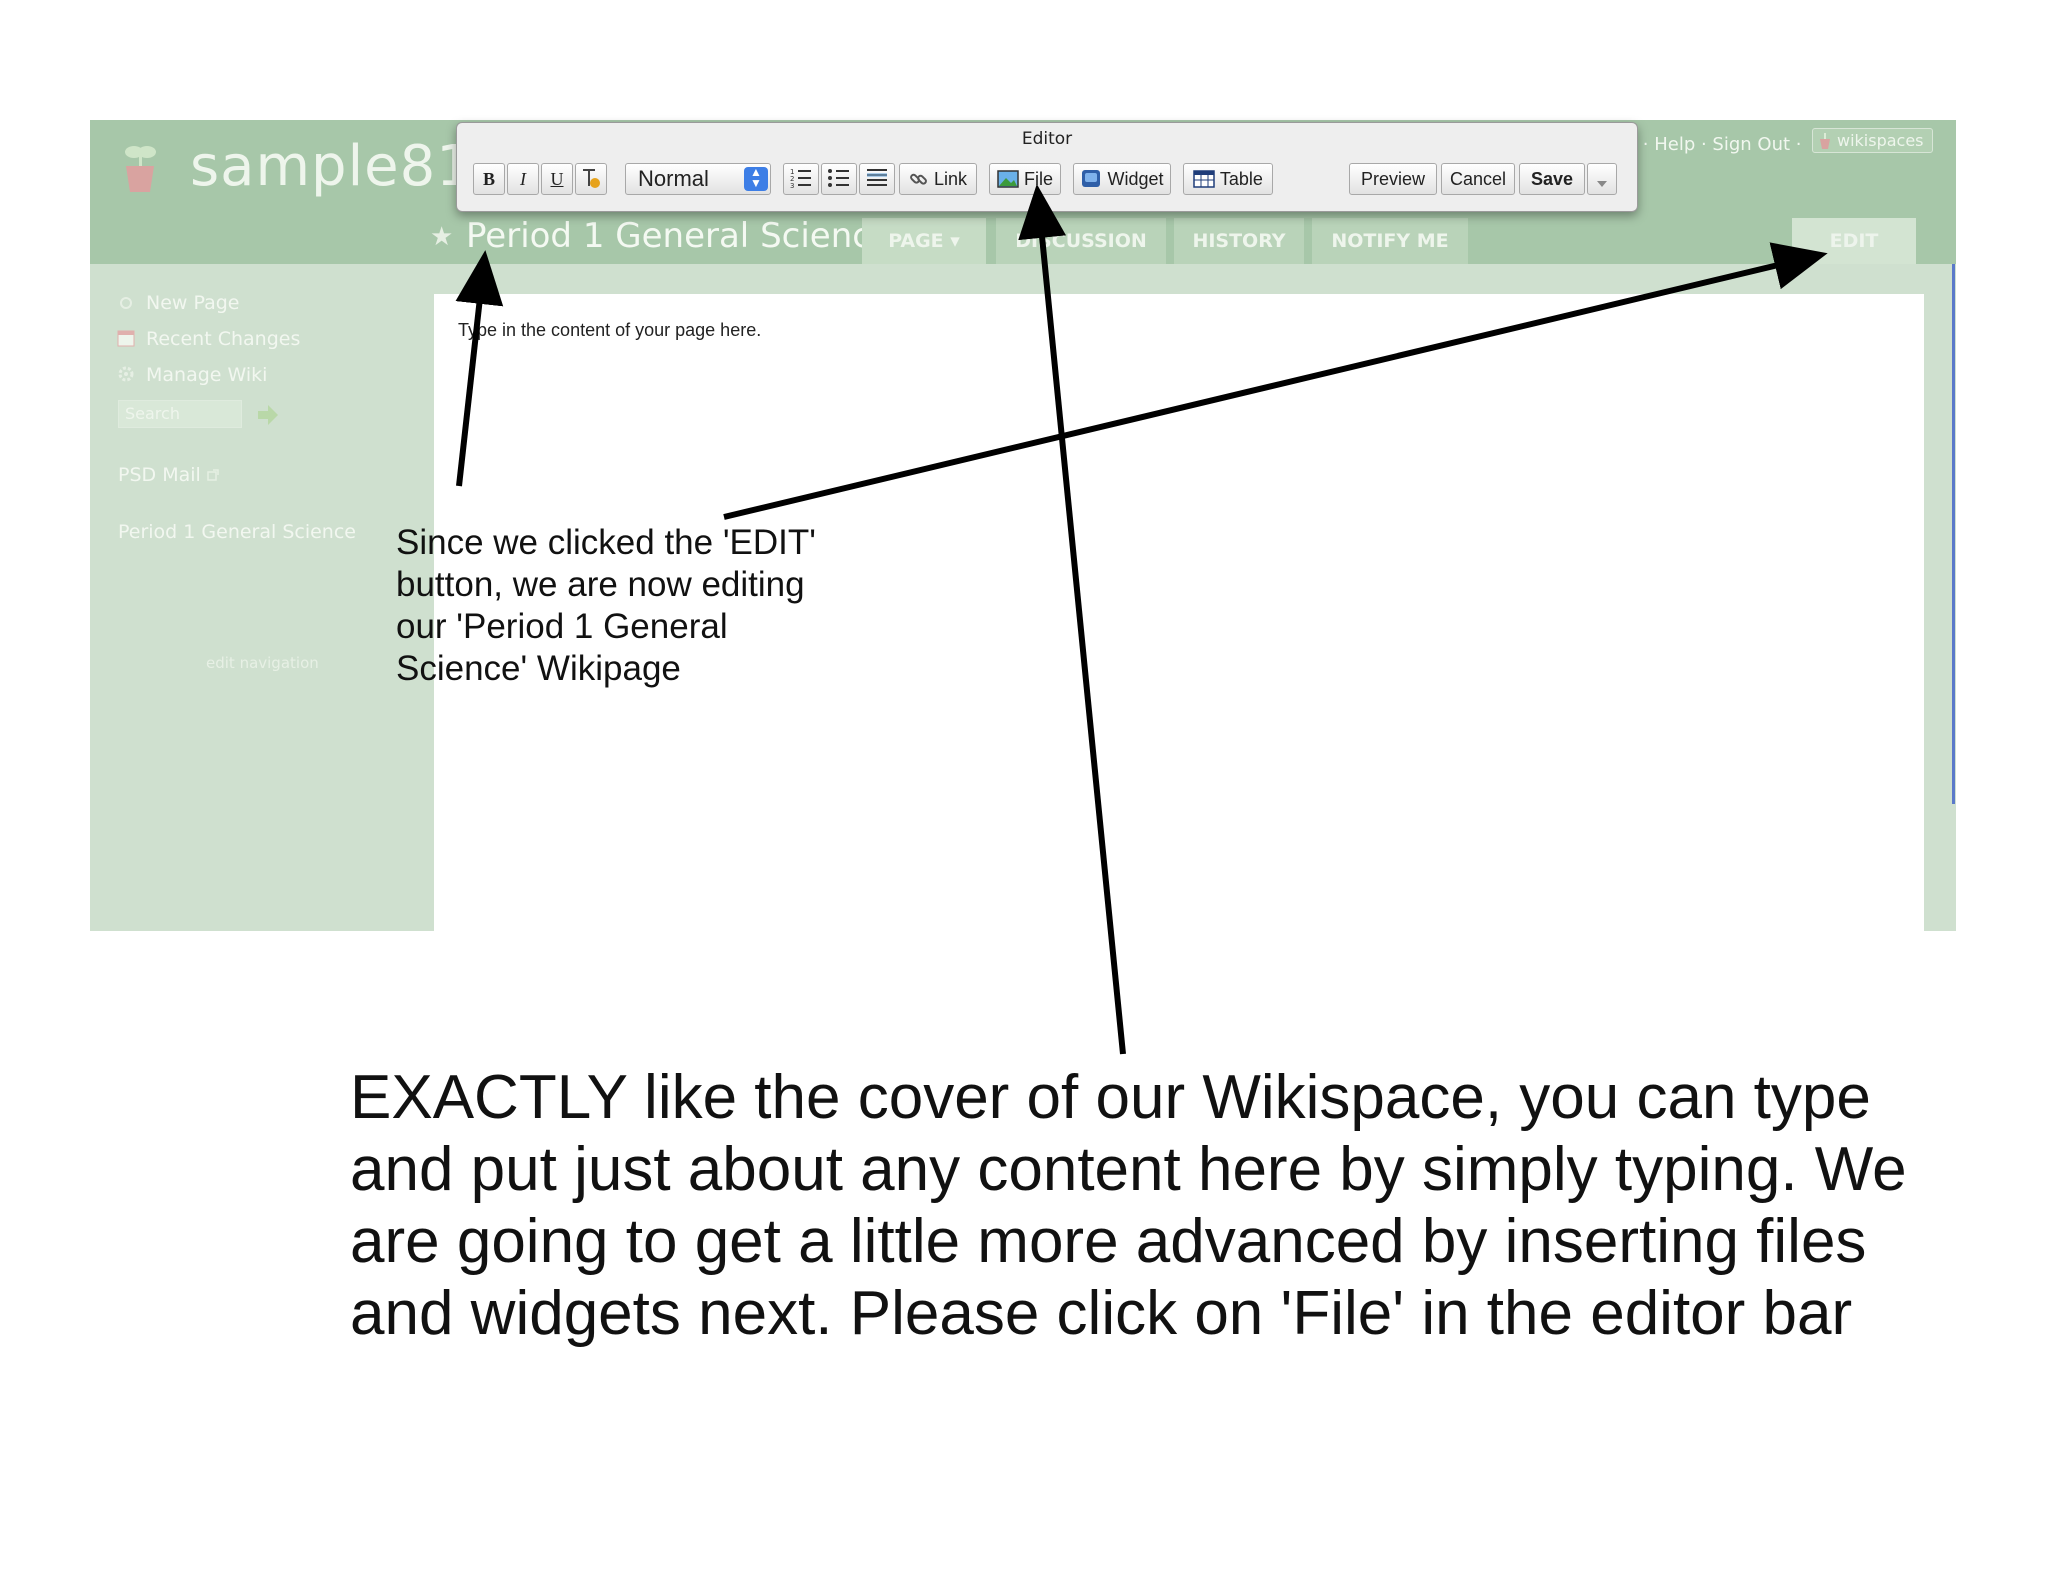 The image size is (2048, 1582). I want to click on arrow-to-file-button, so click(1072, 619).